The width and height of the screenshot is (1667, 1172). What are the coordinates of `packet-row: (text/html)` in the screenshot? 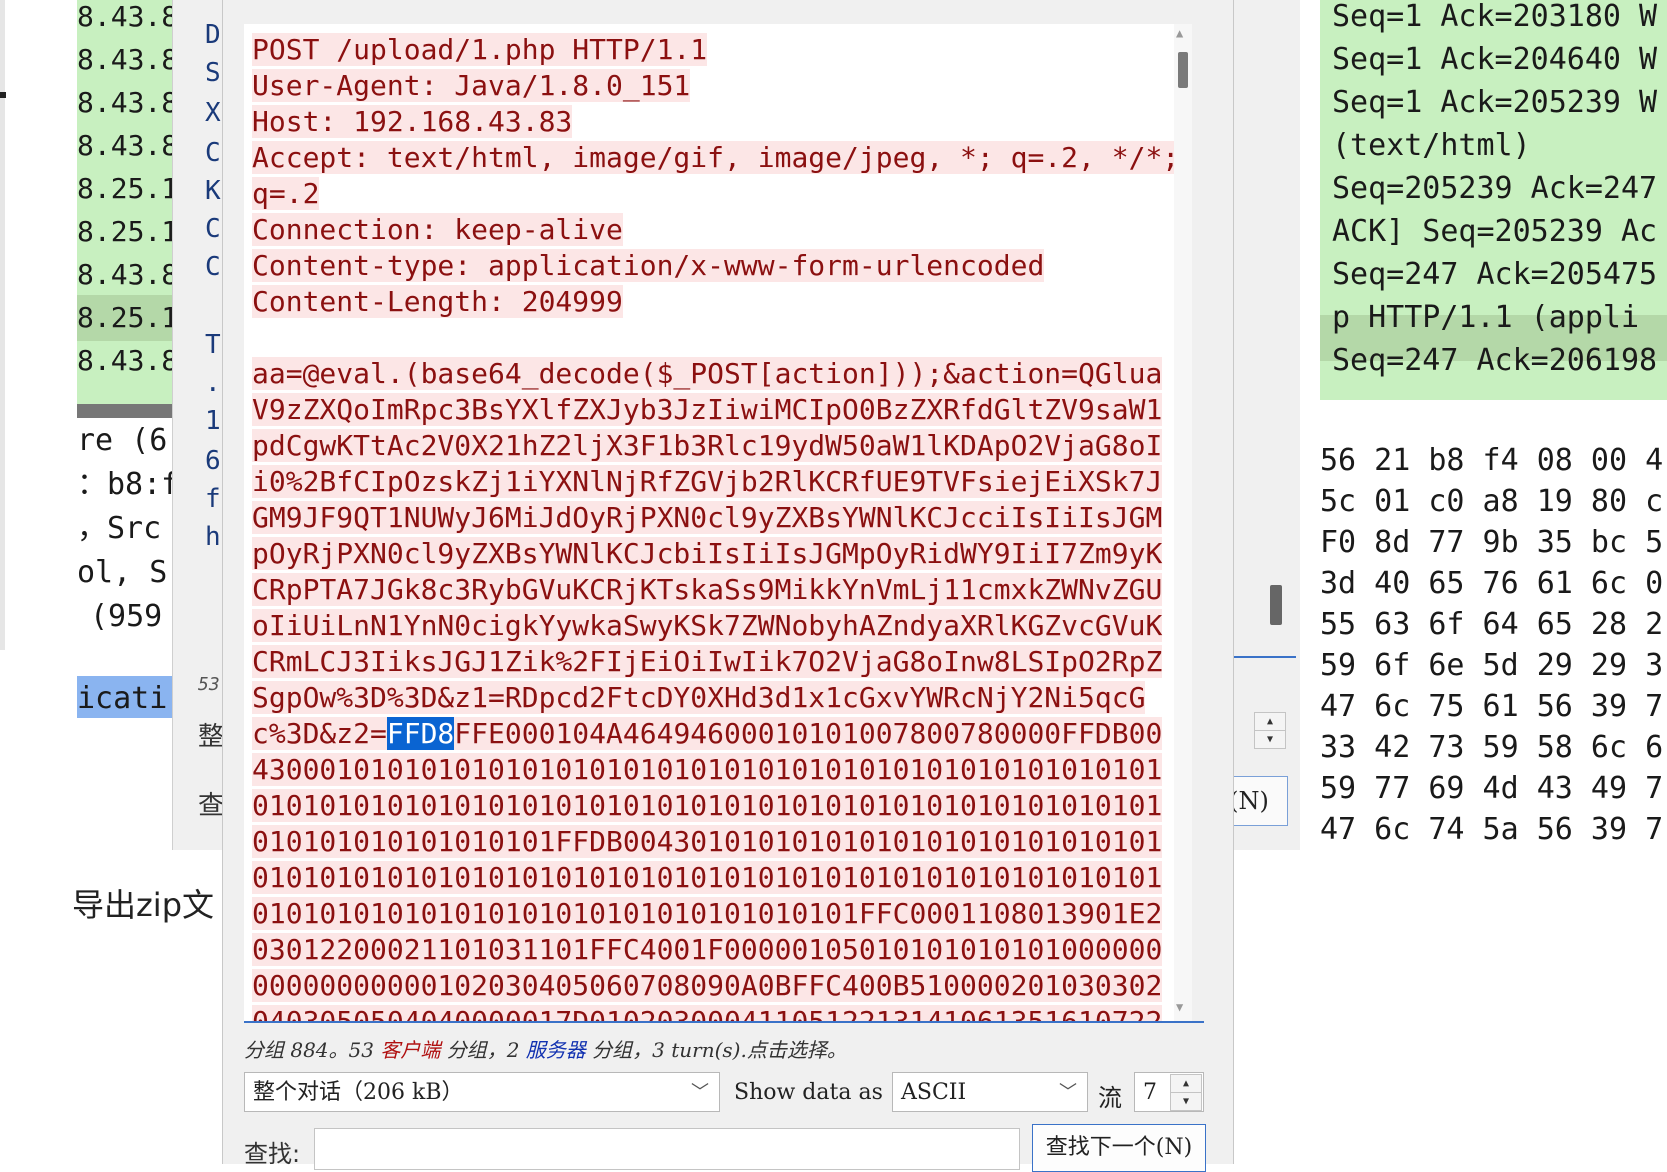 It's located at (1431, 146).